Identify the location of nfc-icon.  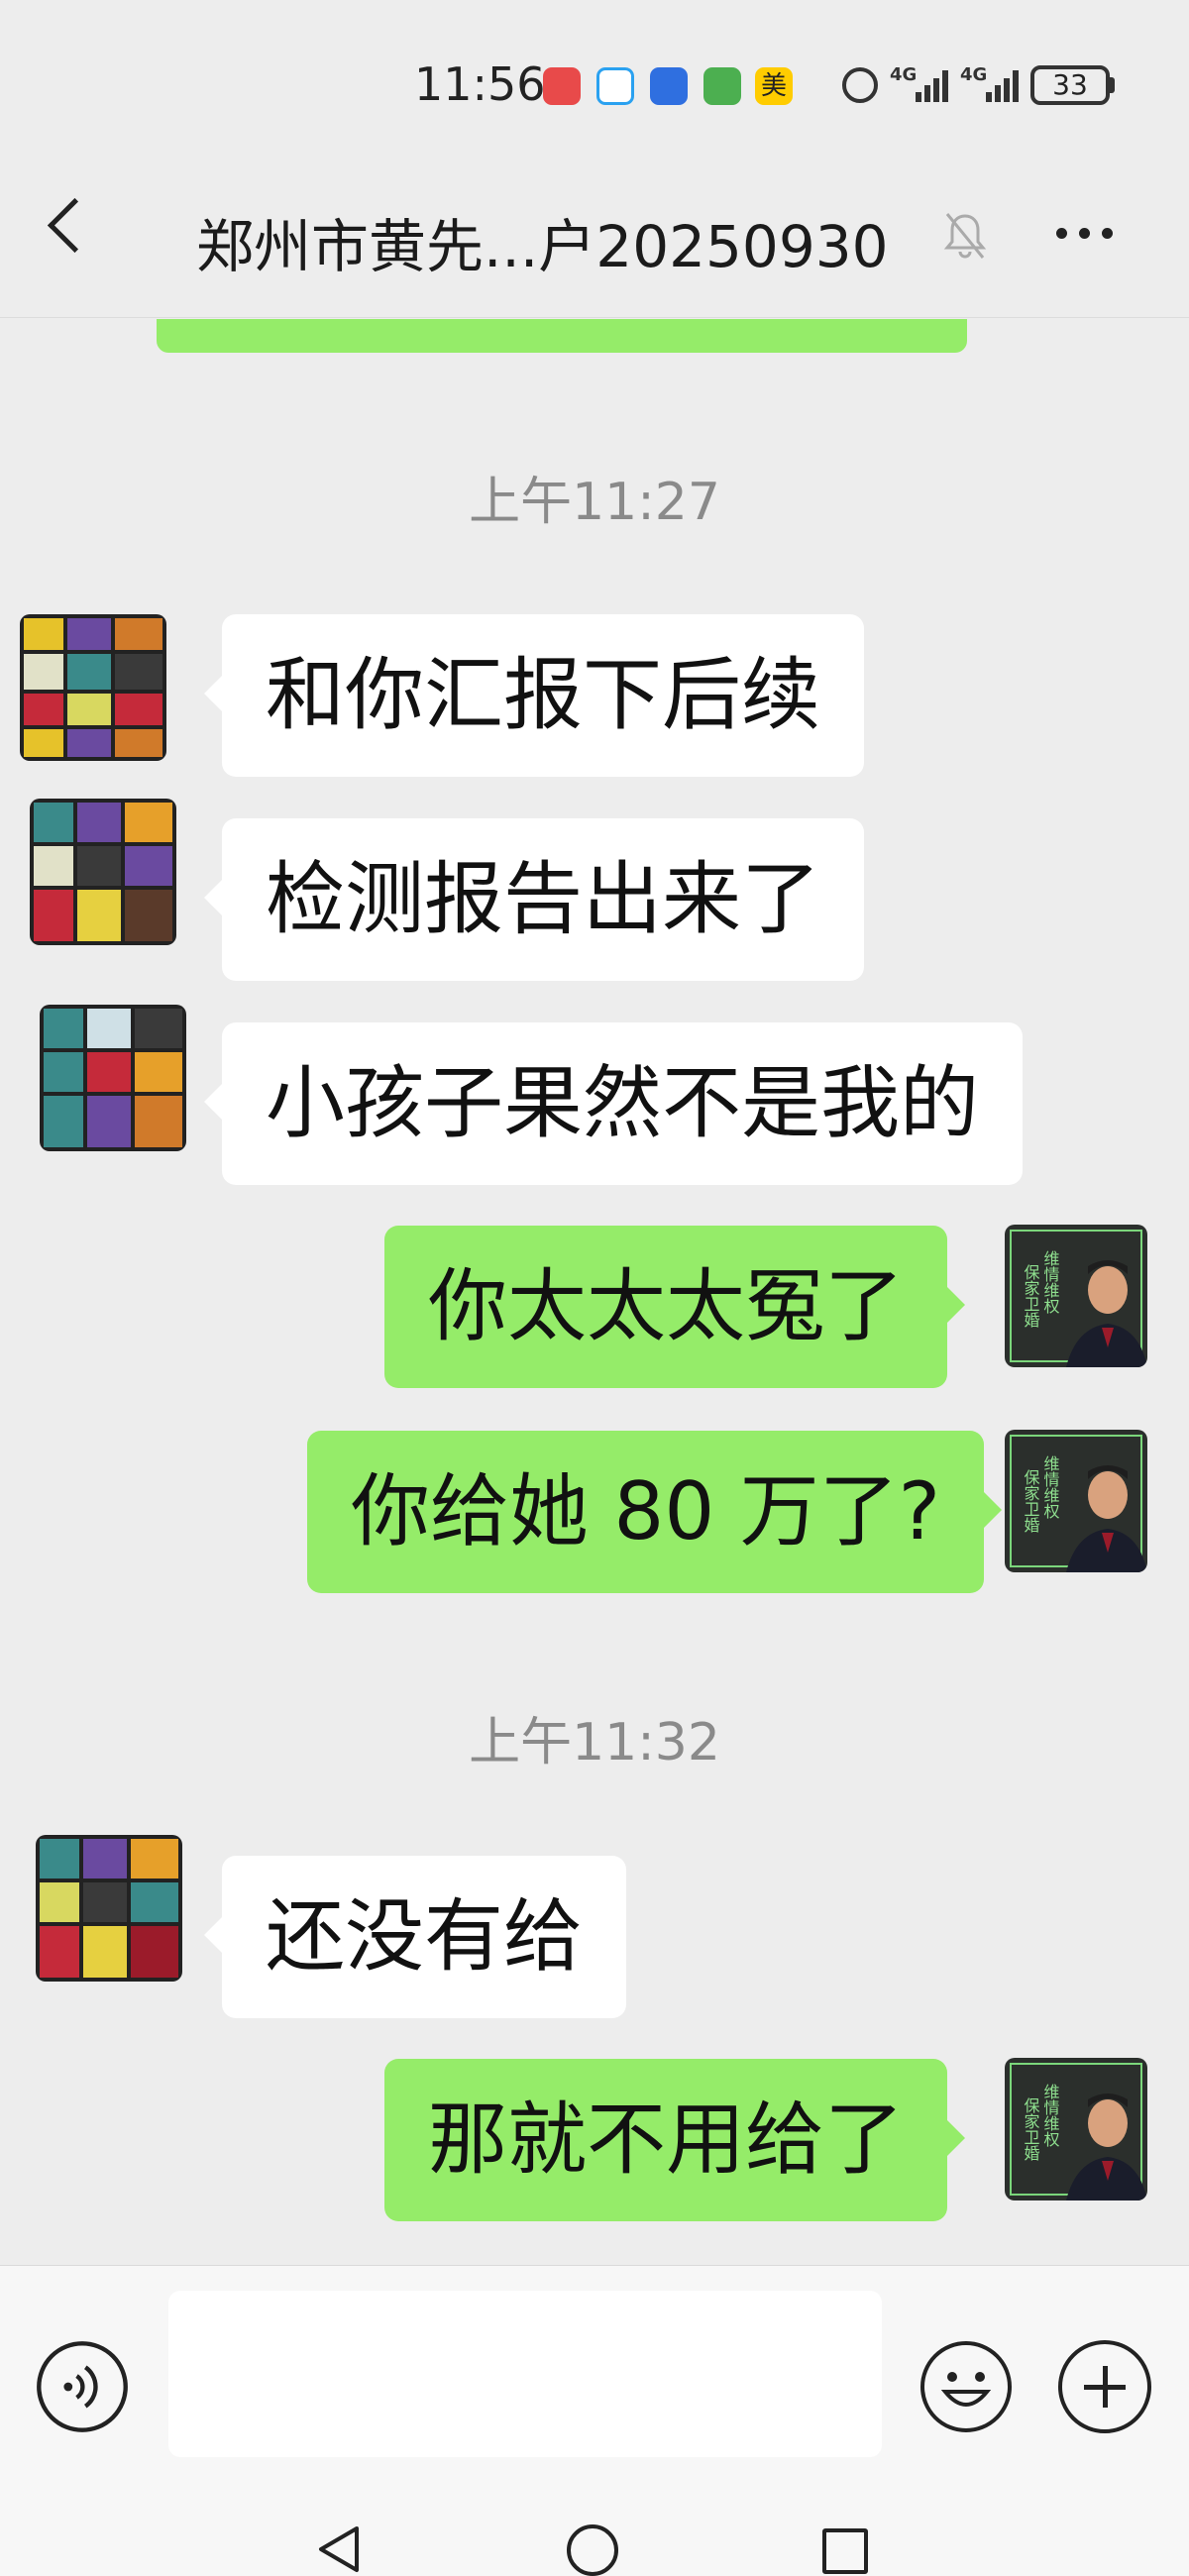
(860, 85).